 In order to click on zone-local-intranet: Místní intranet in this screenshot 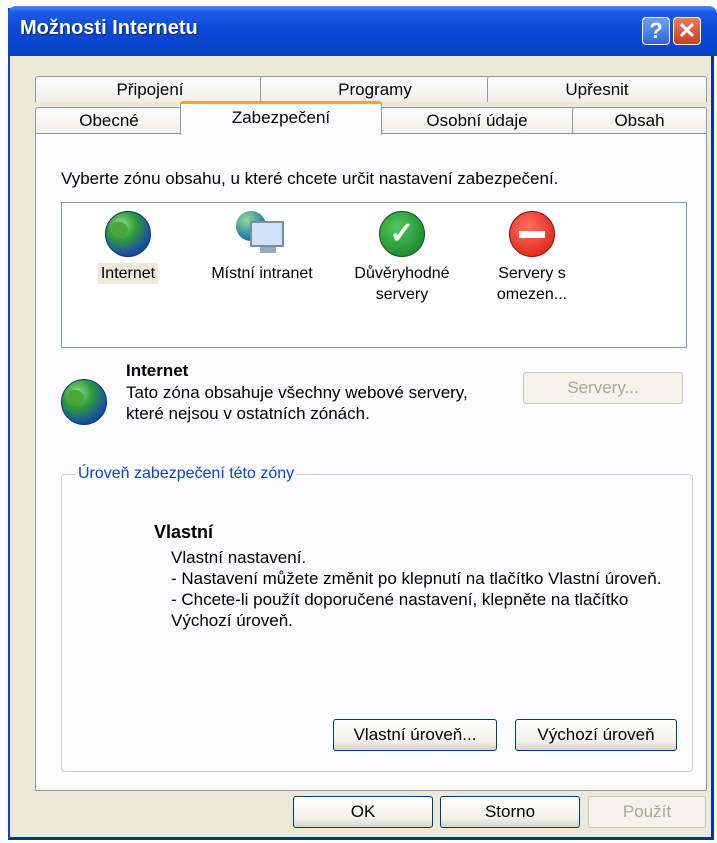, I will do `click(262, 247)`.